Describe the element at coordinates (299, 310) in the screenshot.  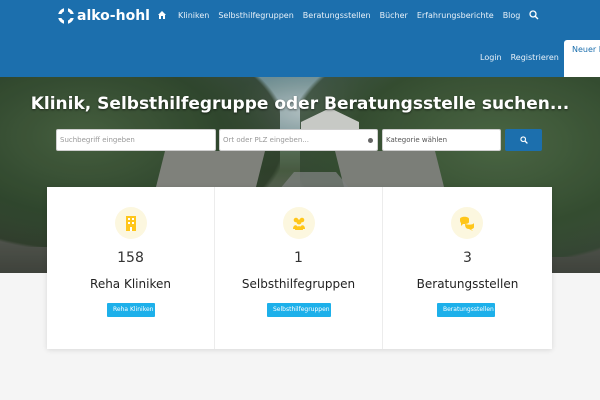
I see `selbsthilfegruppen-button: Selbsthilfegruppen` at that location.